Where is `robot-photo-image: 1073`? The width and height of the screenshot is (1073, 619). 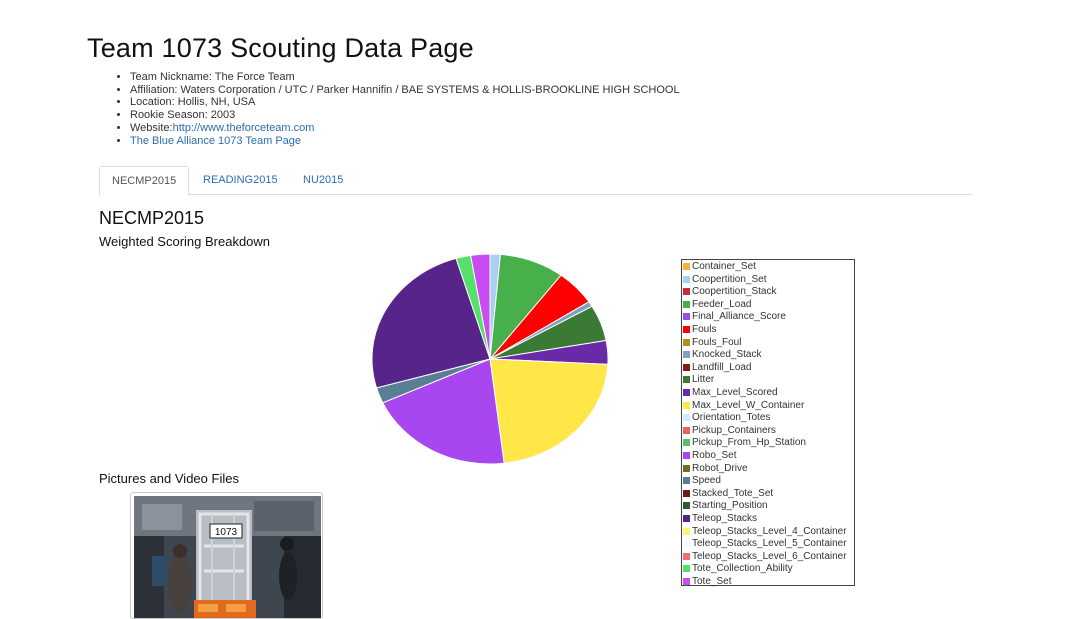
robot-photo-image: 1073 is located at coordinates (227, 557).